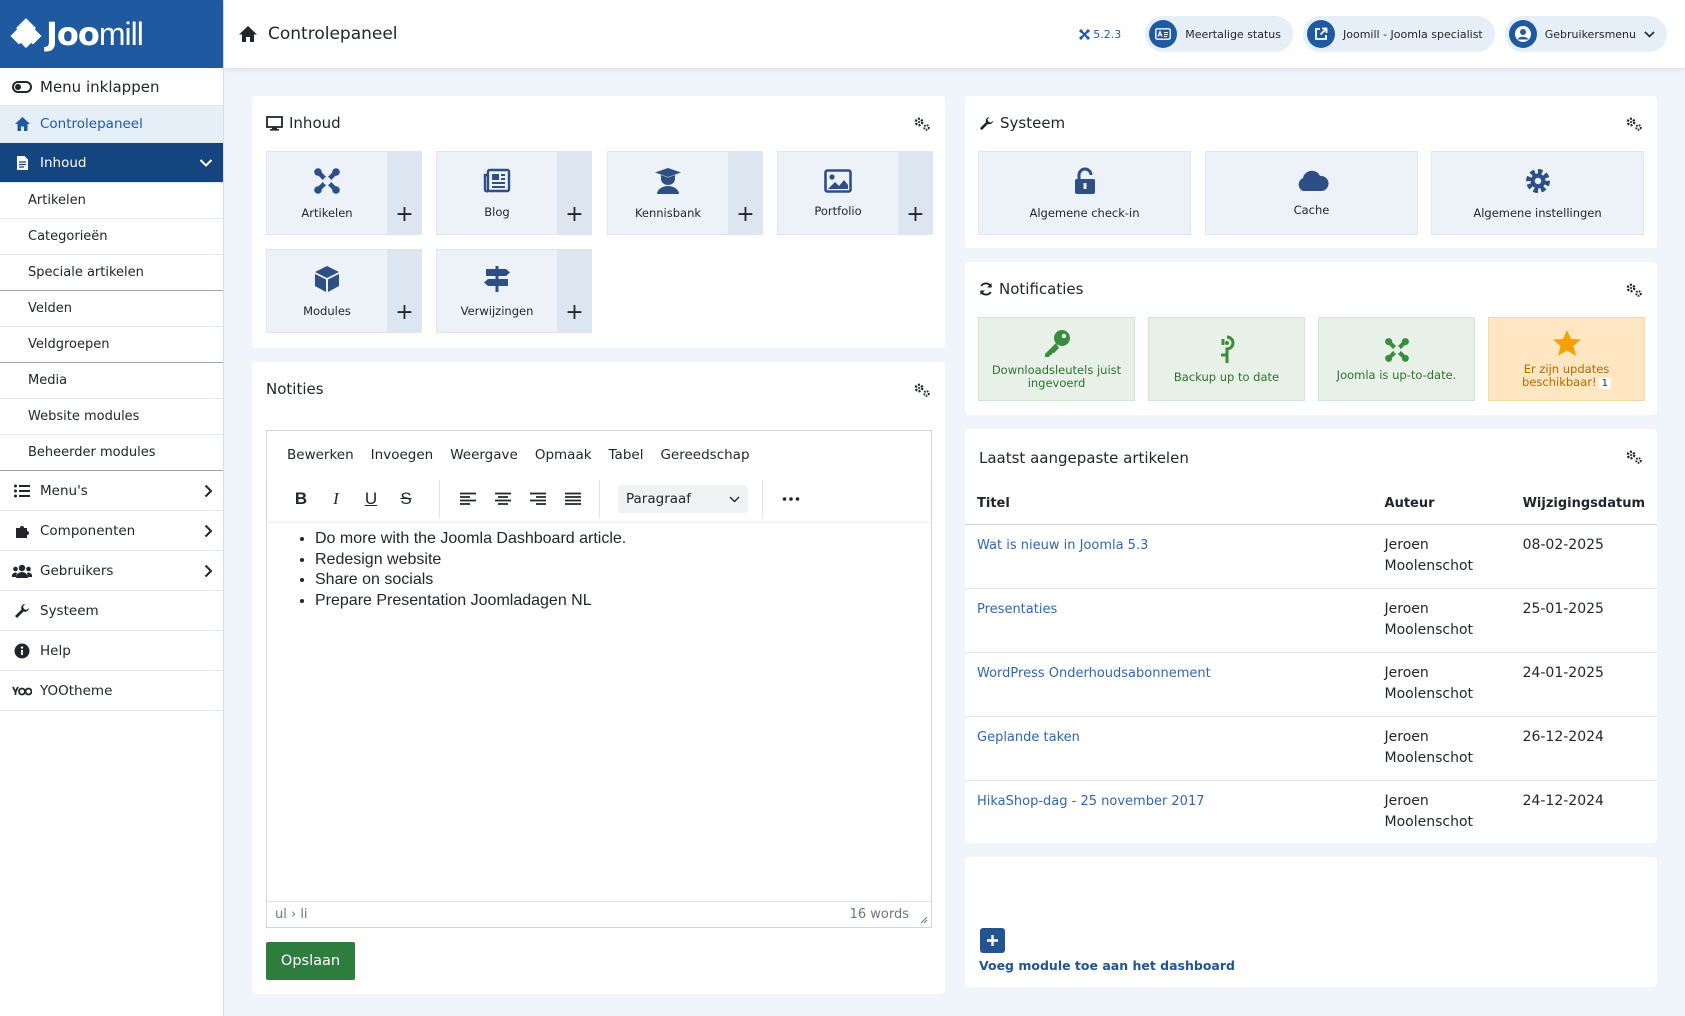 This screenshot has height=1016, width=1685. I want to click on sidebar-subitem-categories: Categorieën, so click(111, 237).